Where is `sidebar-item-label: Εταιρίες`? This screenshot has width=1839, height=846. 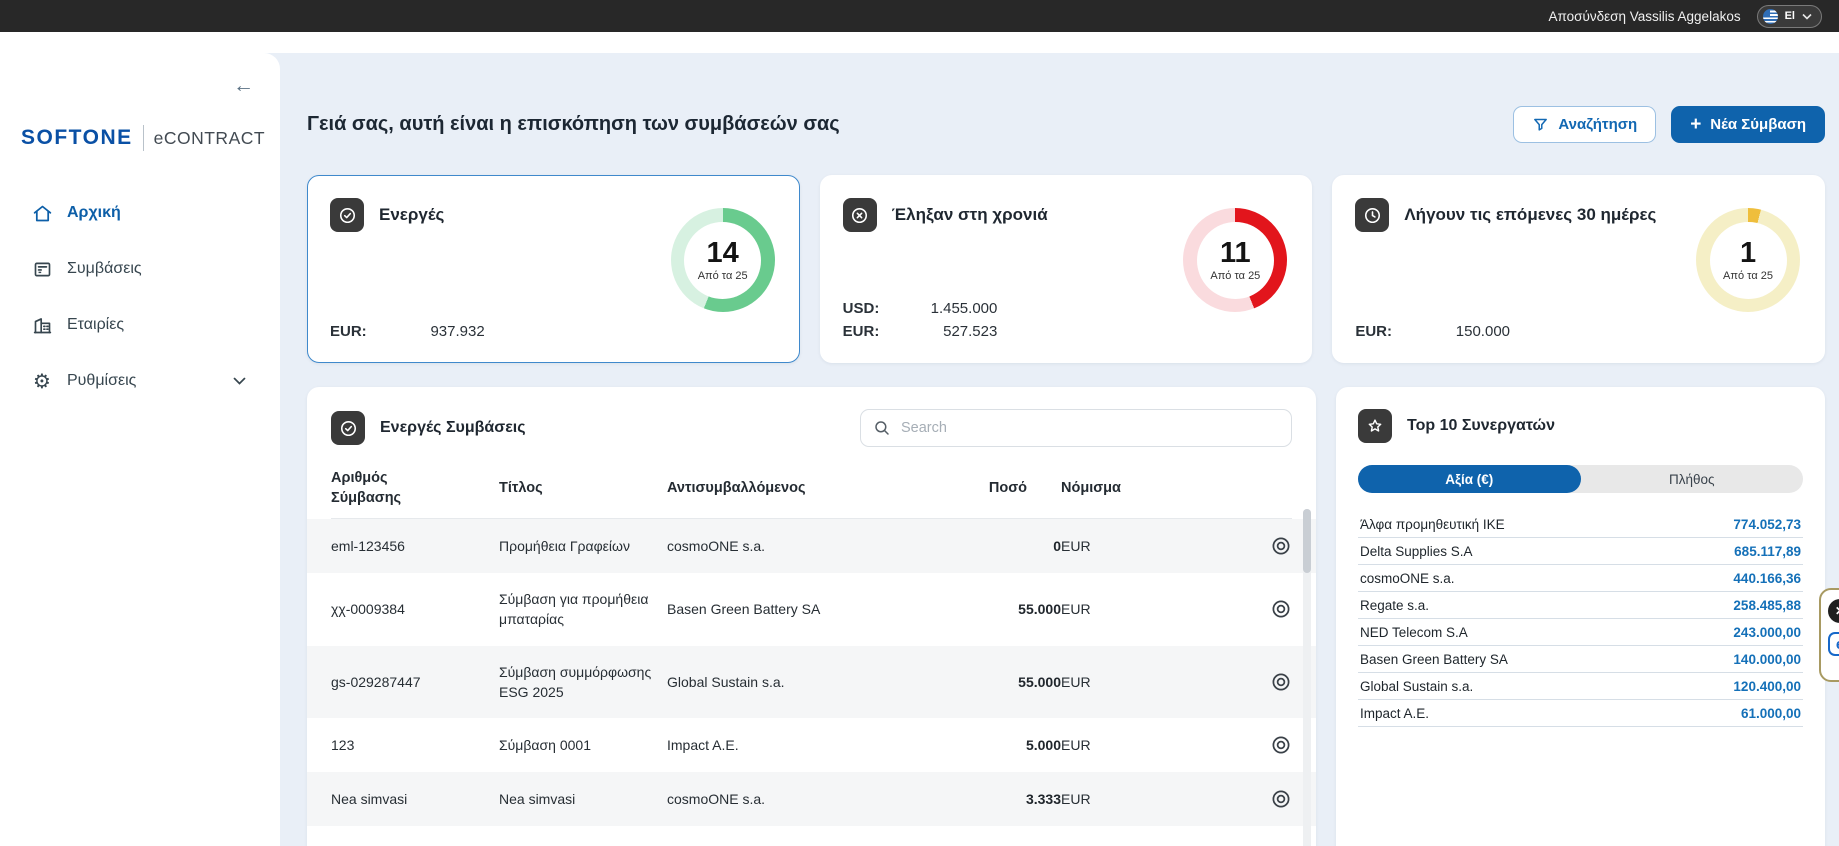
sidebar-item-label: Εταιρίες is located at coordinates (96, 324).